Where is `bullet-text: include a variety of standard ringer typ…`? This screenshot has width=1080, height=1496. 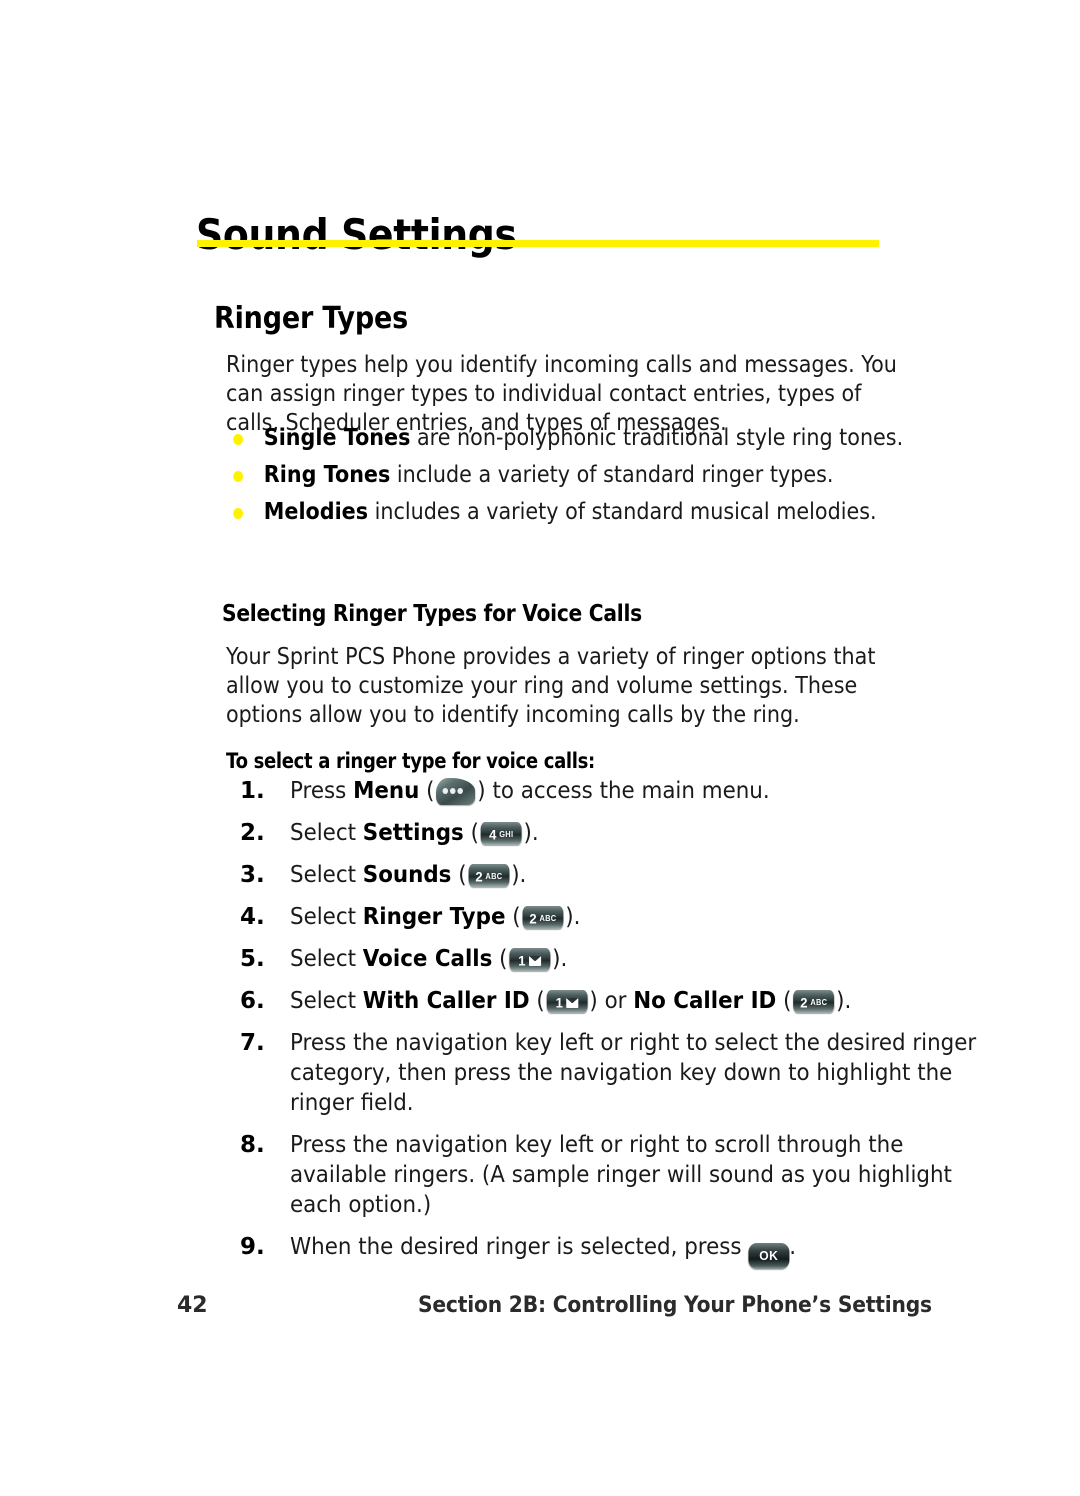 bullet-text: include a variety of standard ringer typ… is located at coordinates (612, 475).